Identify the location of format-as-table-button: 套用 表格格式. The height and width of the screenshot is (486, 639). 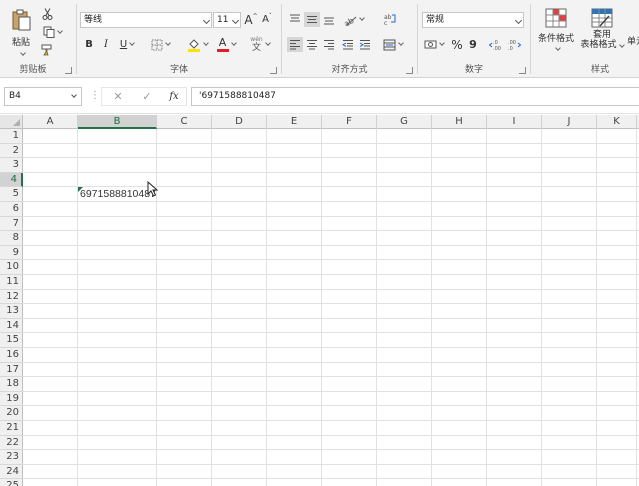
(602, 33).